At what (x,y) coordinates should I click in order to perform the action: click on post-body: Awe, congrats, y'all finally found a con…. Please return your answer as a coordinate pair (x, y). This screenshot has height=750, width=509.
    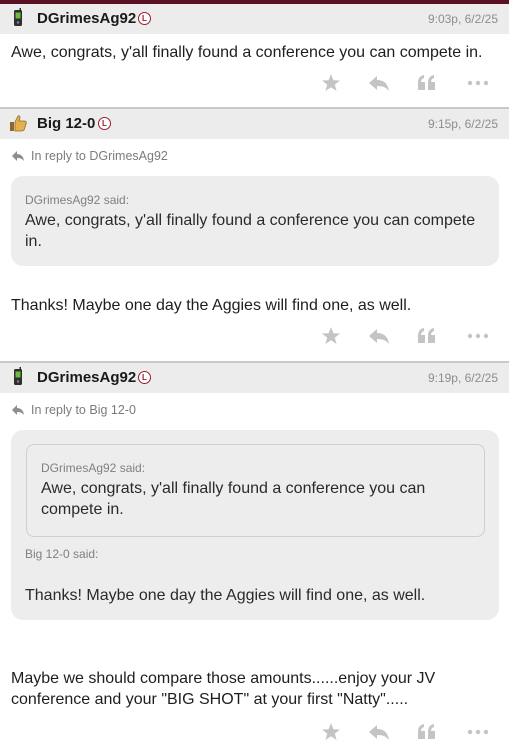
    Looking at the image, I should click on (247, 52).